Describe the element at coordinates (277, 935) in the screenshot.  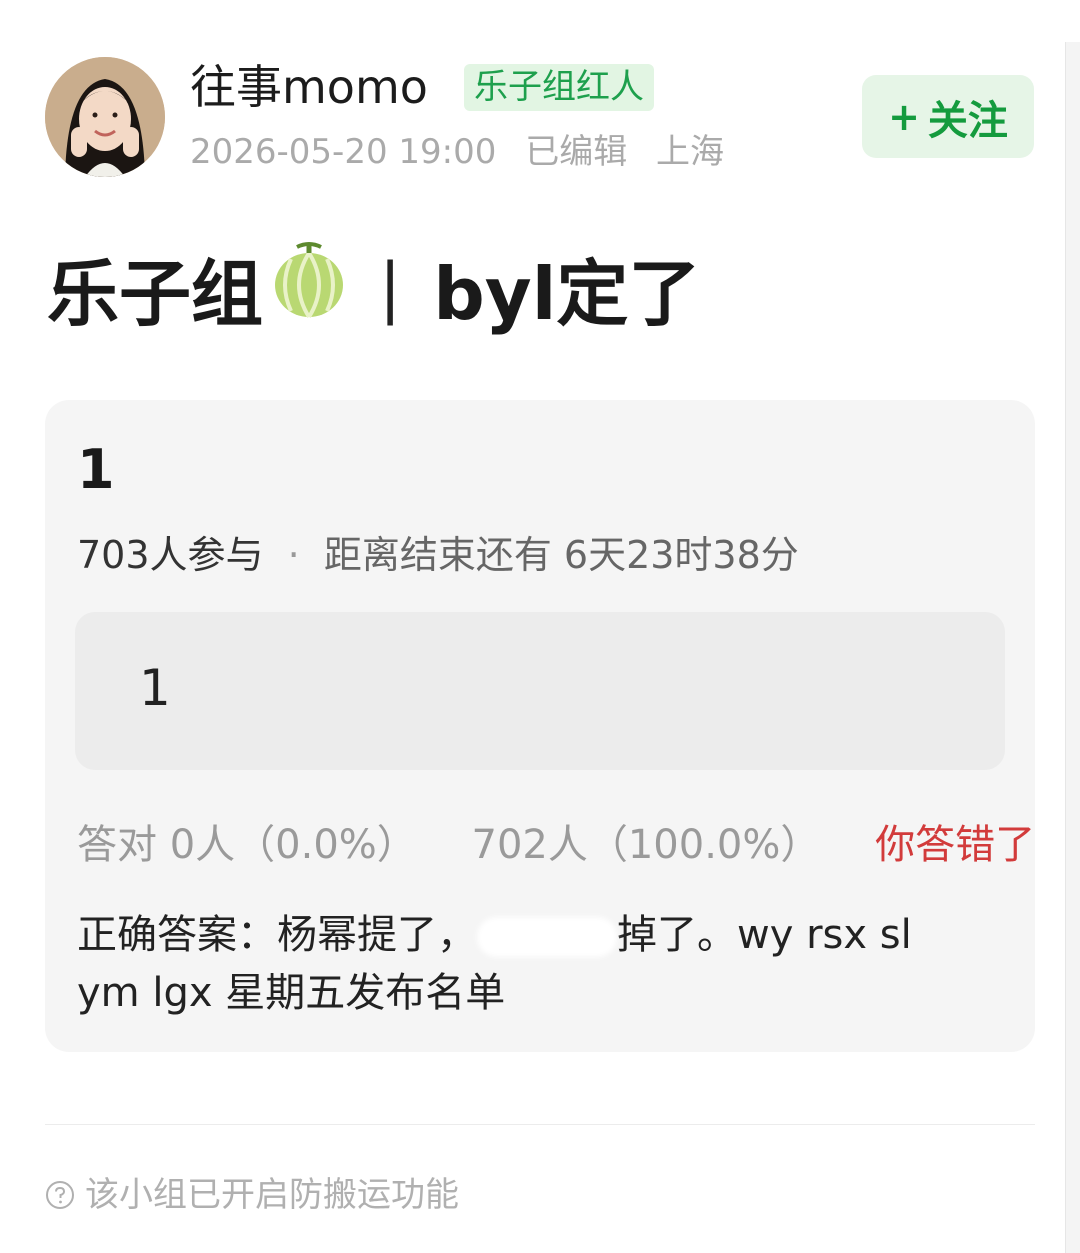
I see `answer-prefix: 正确答案：杨幂提了，` at that location.